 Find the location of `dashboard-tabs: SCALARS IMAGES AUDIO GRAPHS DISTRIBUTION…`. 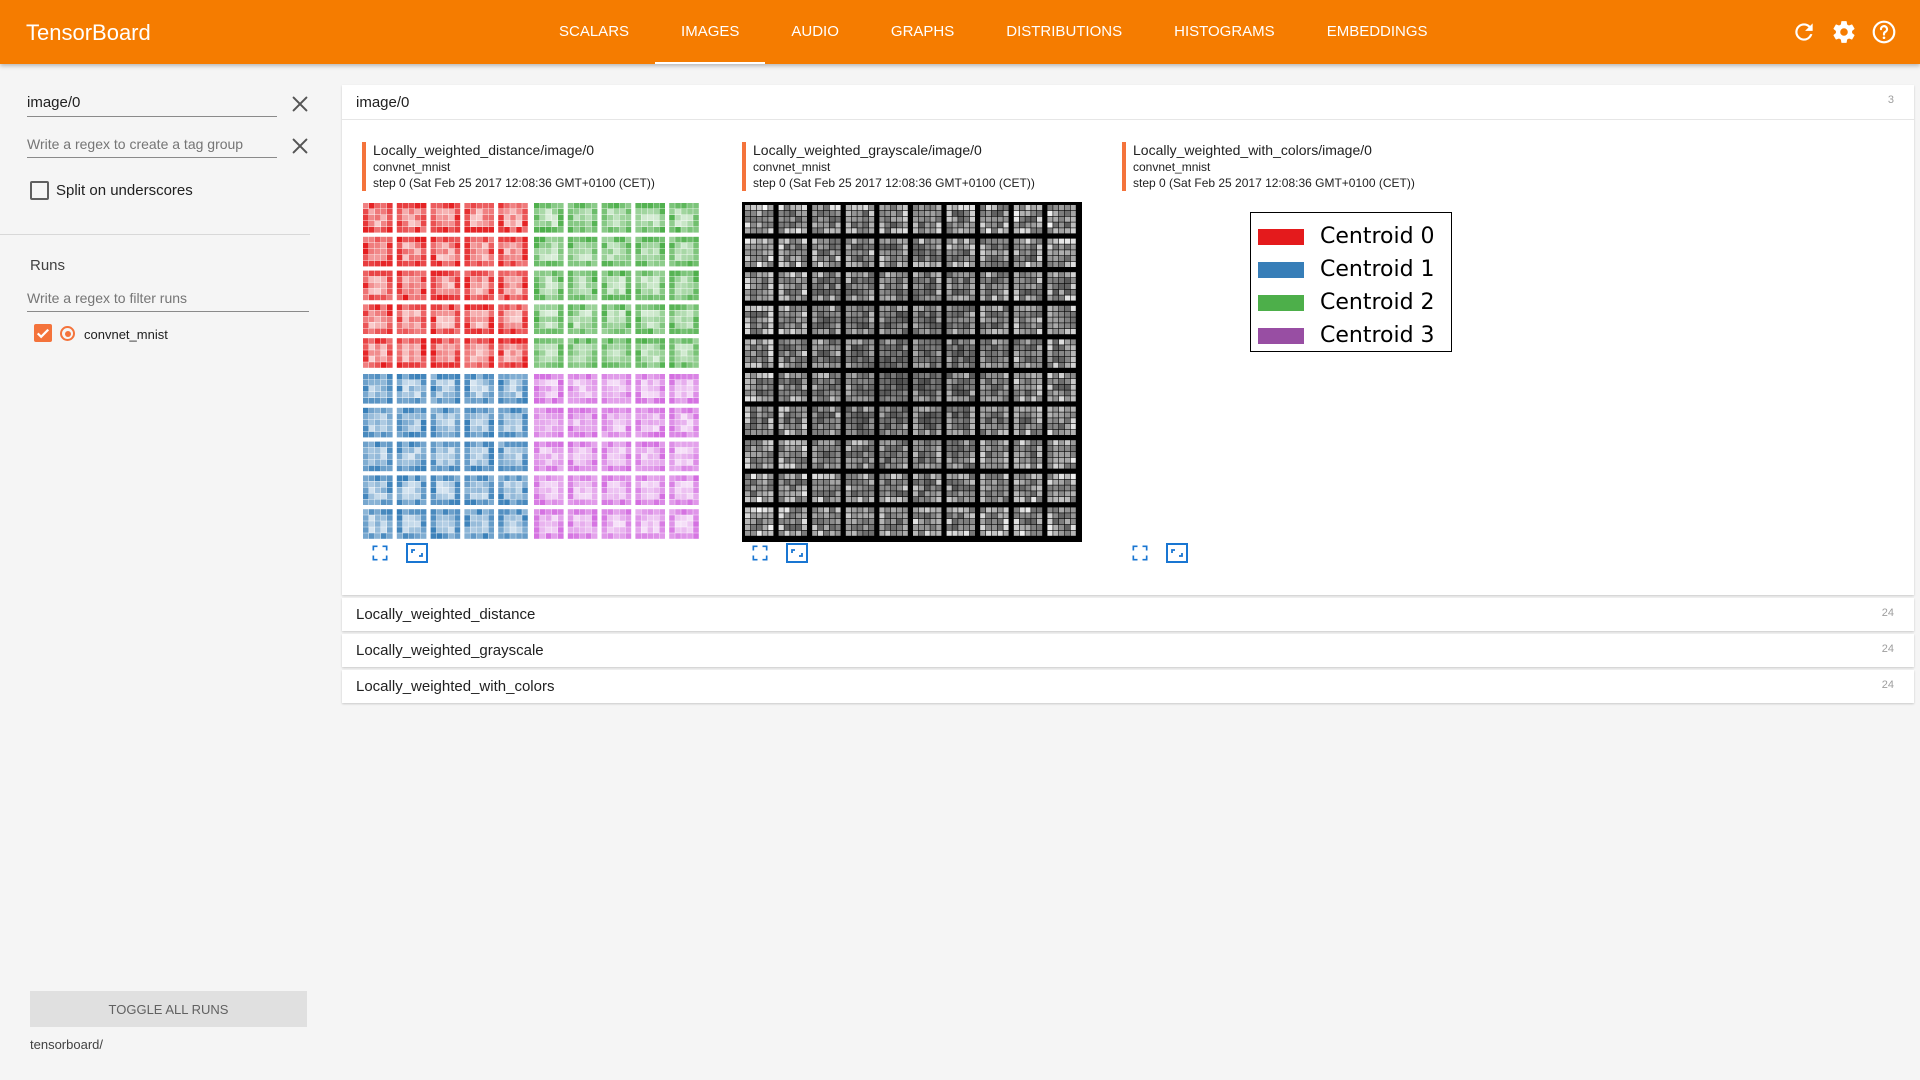

dashboard-tabs: SCALARS IMAGES AUDIO GRAPHS DISTRIBUTION… is located at coordinates (993, 32).